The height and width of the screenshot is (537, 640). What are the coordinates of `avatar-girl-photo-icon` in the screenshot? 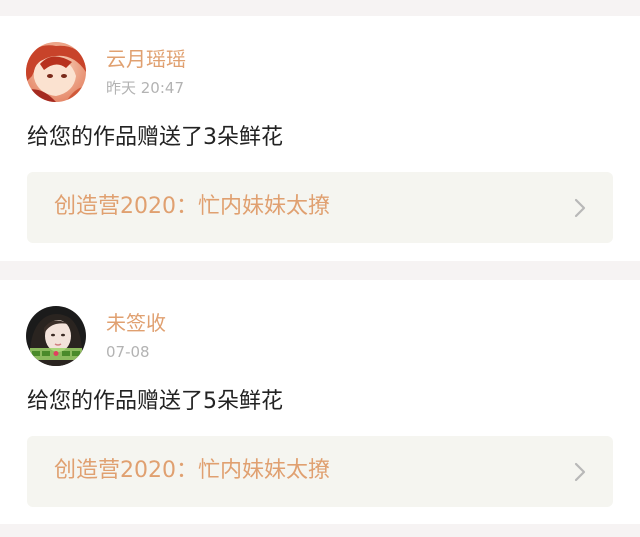 It's located at (56, 336).